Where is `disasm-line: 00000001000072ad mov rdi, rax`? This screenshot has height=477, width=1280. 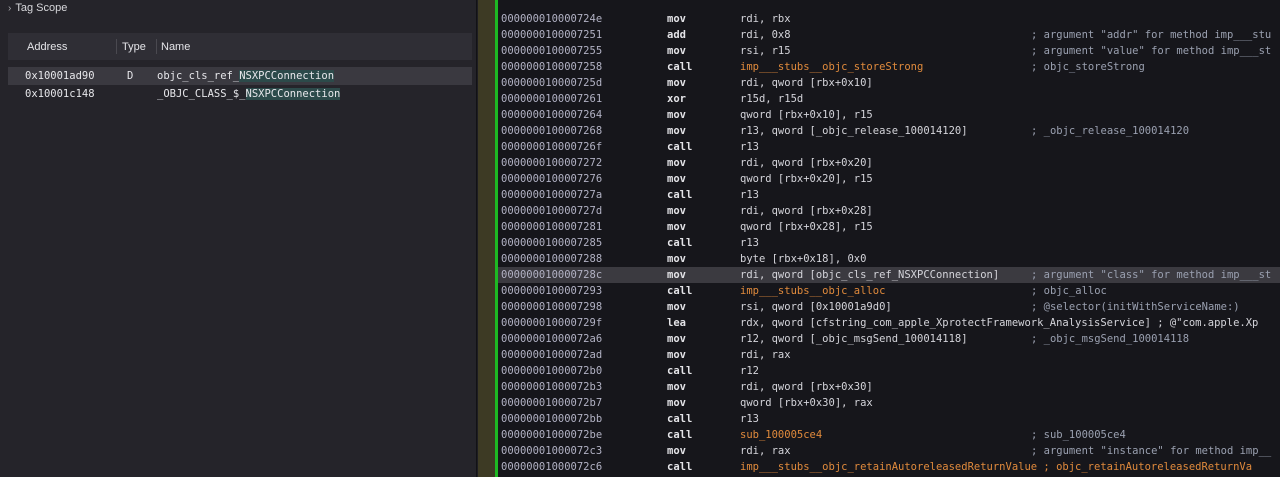
disasm-line: 00000001000072ad mov rdi, rax is located at coordinates (889, 355).